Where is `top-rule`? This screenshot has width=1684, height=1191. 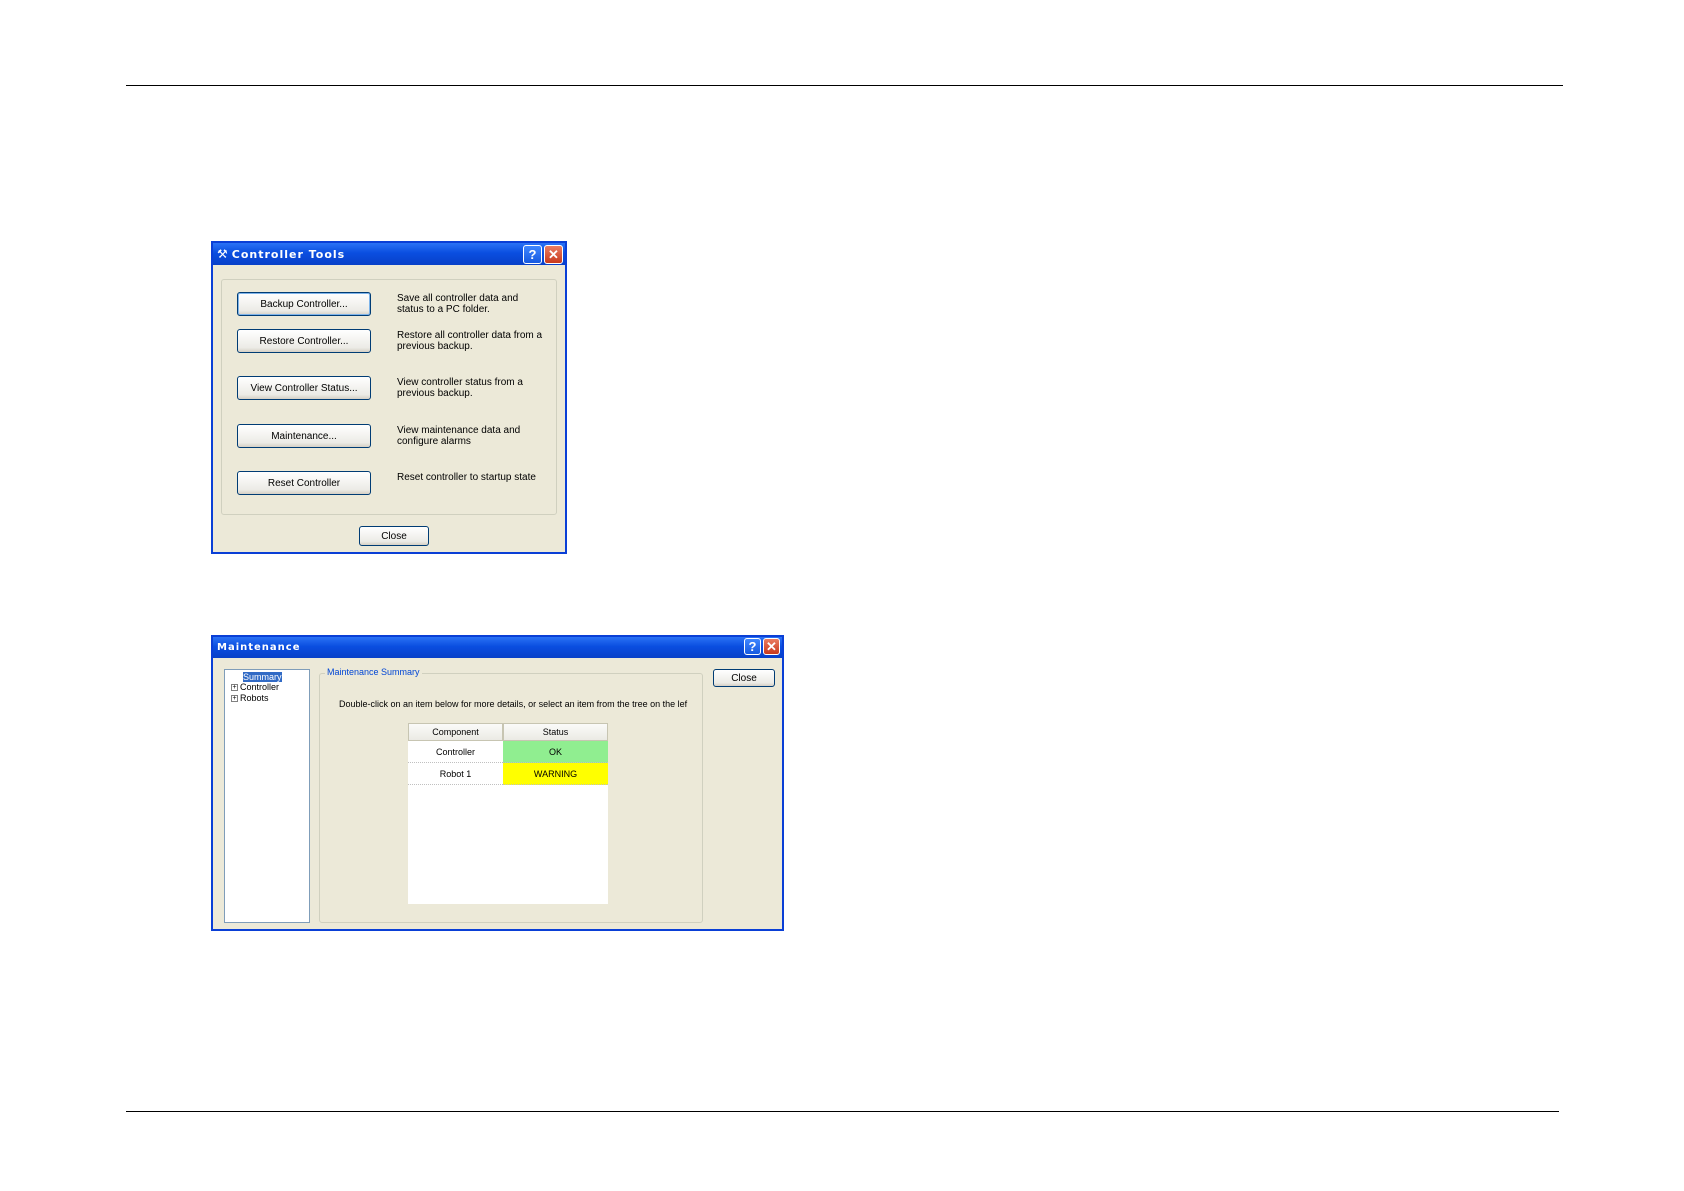
top-rule is located at coordinates (844, 85).